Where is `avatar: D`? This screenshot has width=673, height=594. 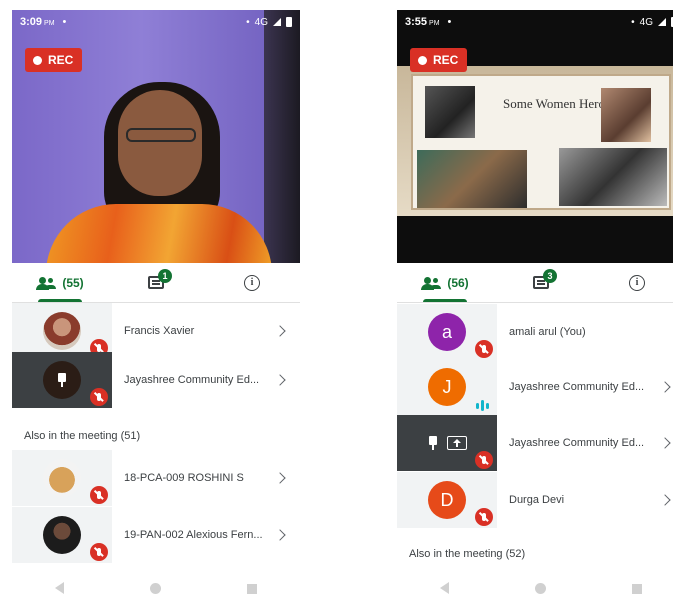 avatar: D is located at coordinates (447, 500).